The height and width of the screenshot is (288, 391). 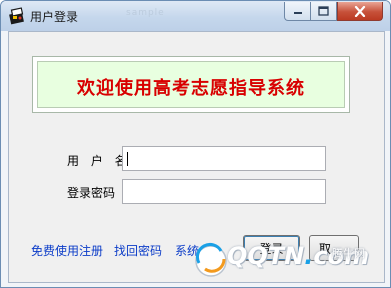 I want to click on password-field, so click(x=224, y=191).